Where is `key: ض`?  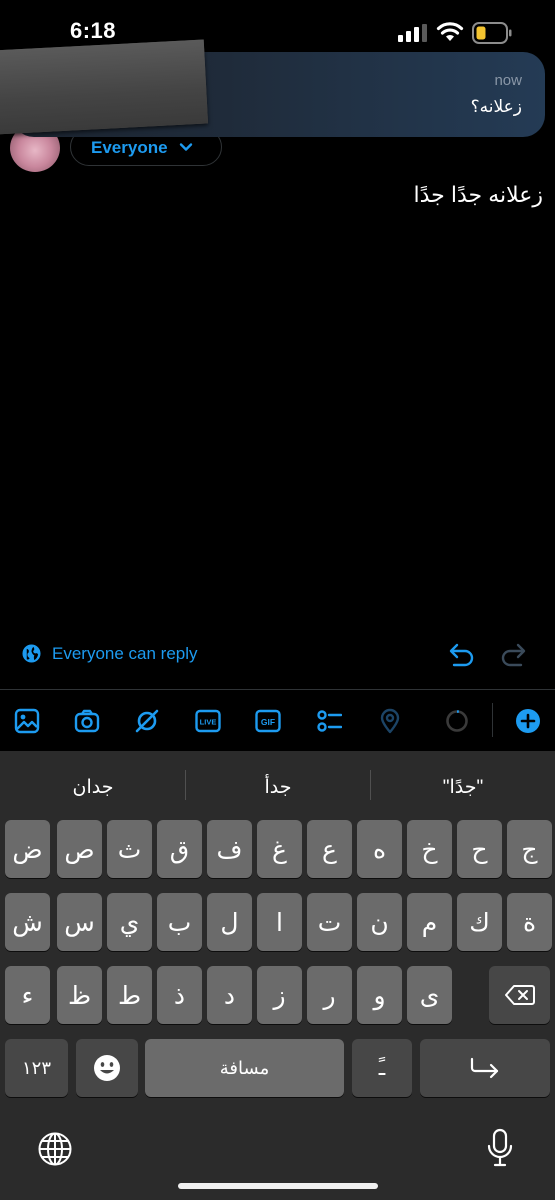 key: ض is located at coordinates (27, 849).